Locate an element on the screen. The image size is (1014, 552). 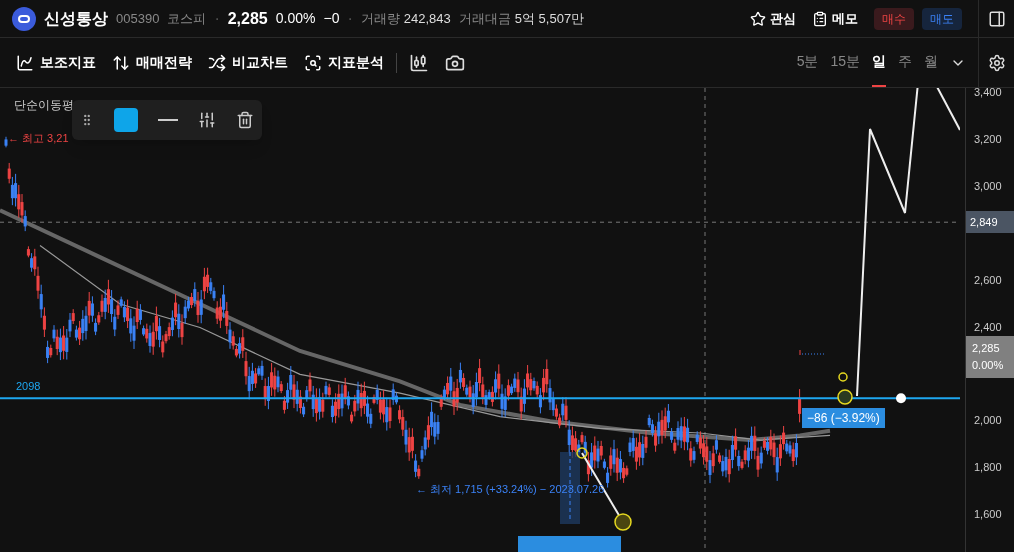
line-price-label: 2098 is located at coordinates (28, 386).